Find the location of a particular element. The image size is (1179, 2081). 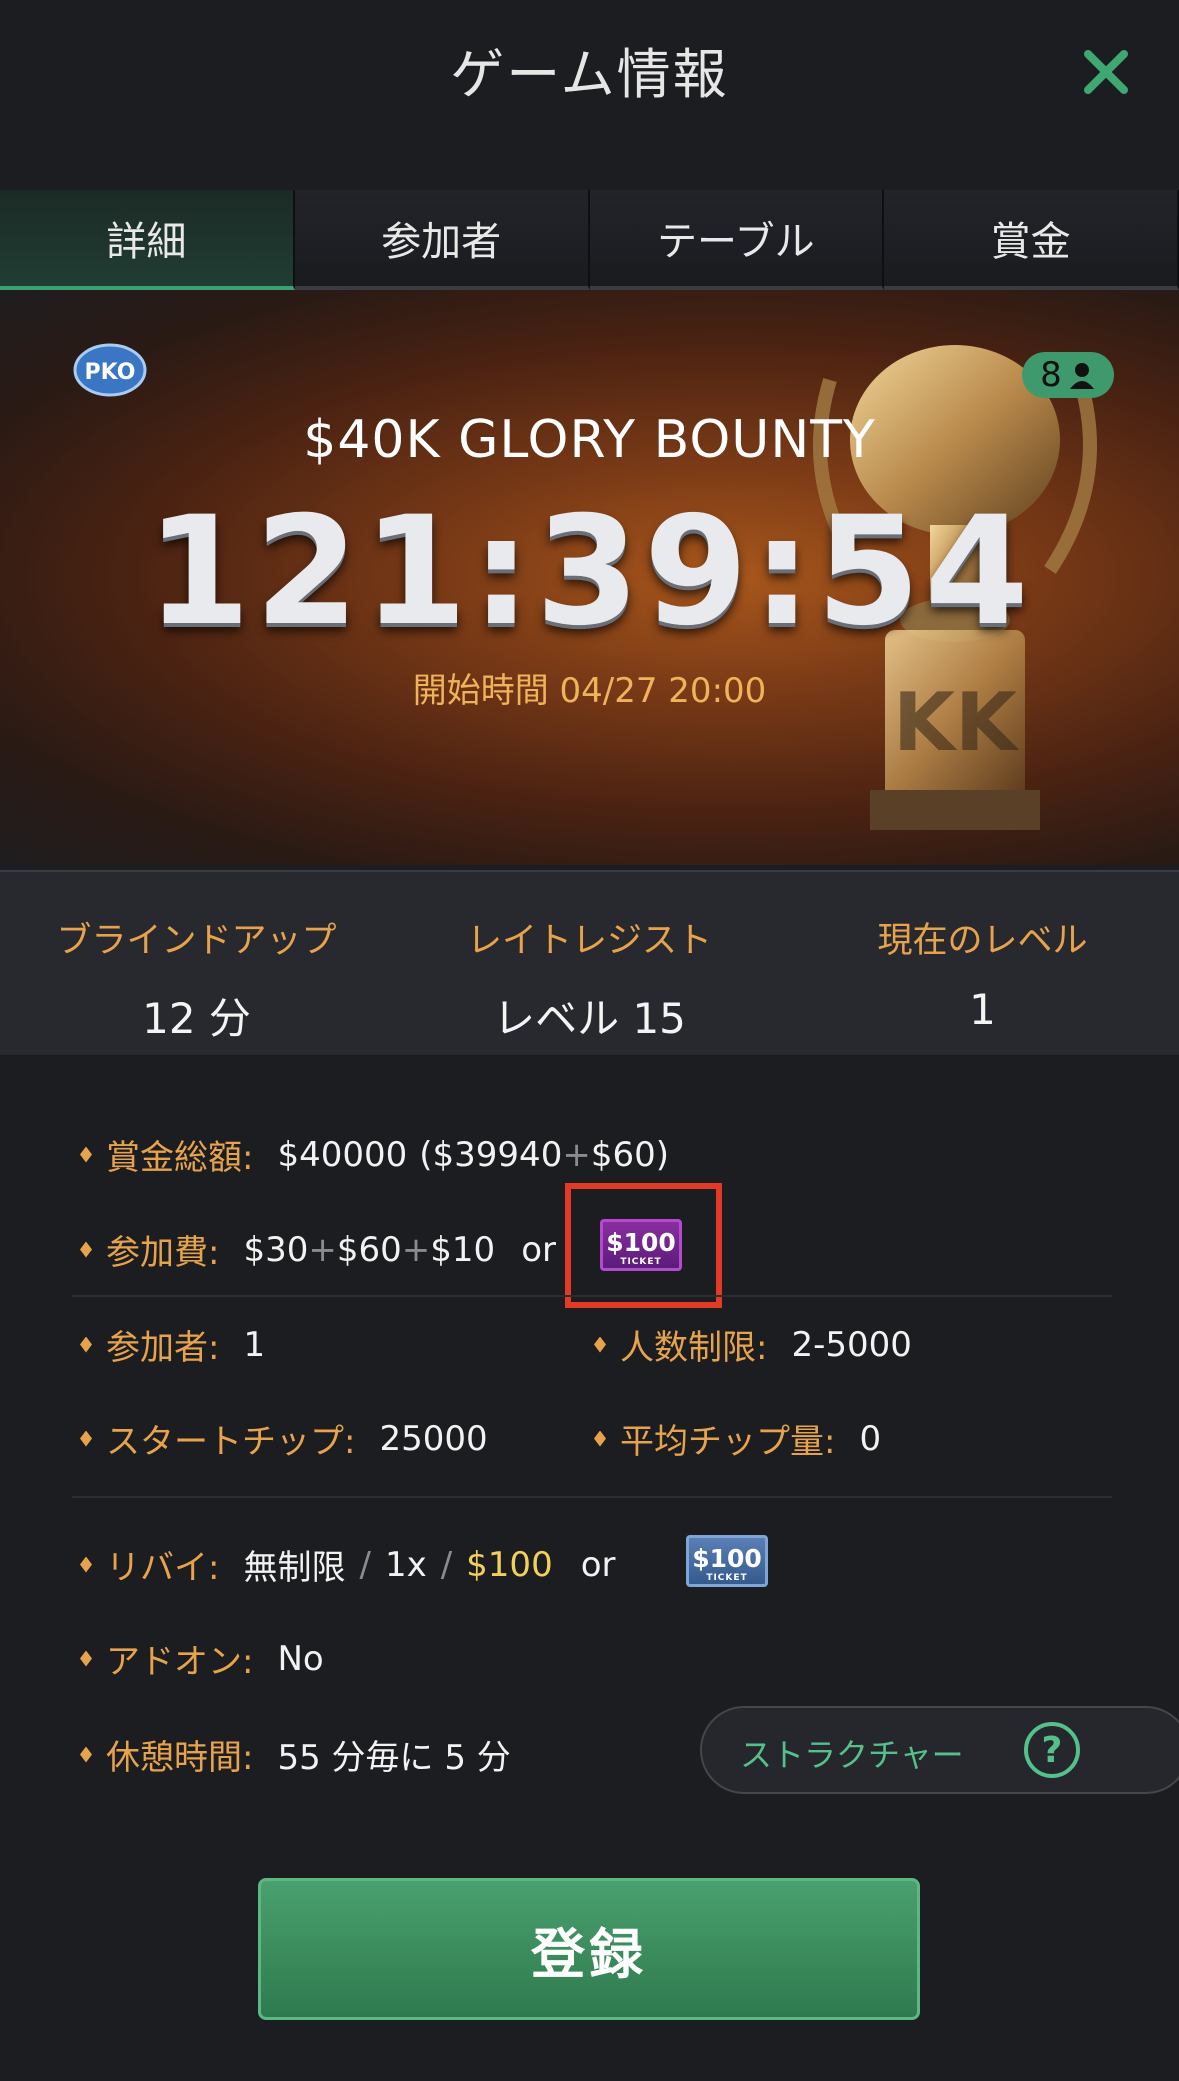

entrants-value: 1 is located at coordinates (254, 1344).